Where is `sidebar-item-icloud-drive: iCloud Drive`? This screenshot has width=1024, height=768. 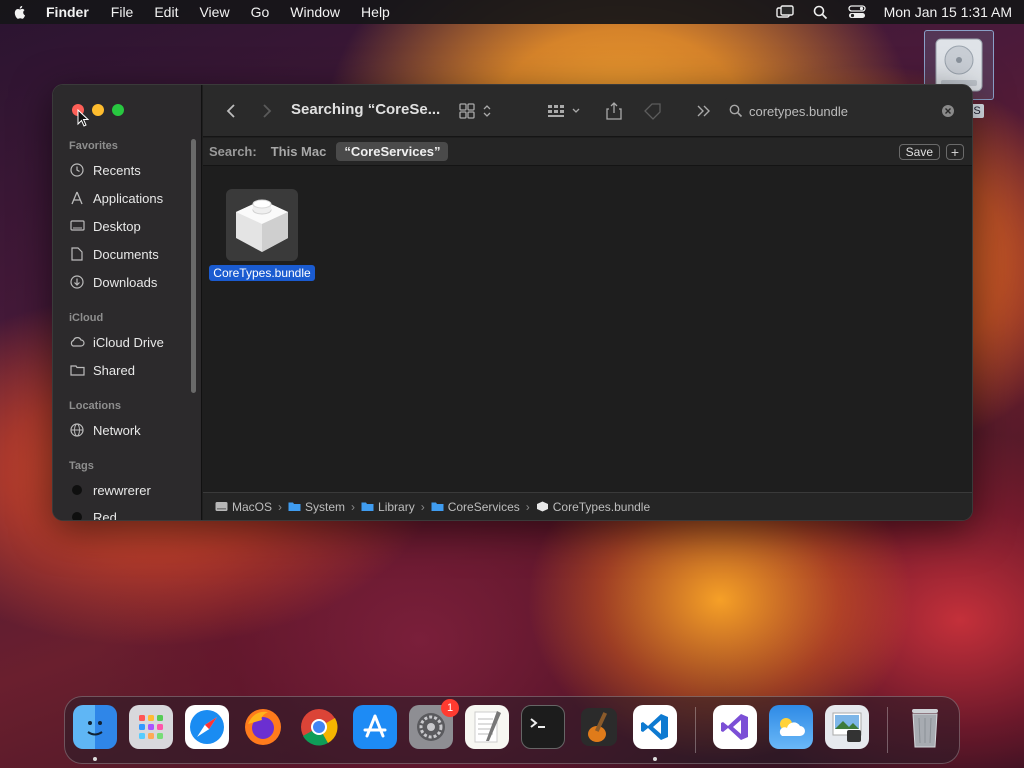 sidebar-item-icloud-drive: iCloud Drive is located at coordinates (116, 342).